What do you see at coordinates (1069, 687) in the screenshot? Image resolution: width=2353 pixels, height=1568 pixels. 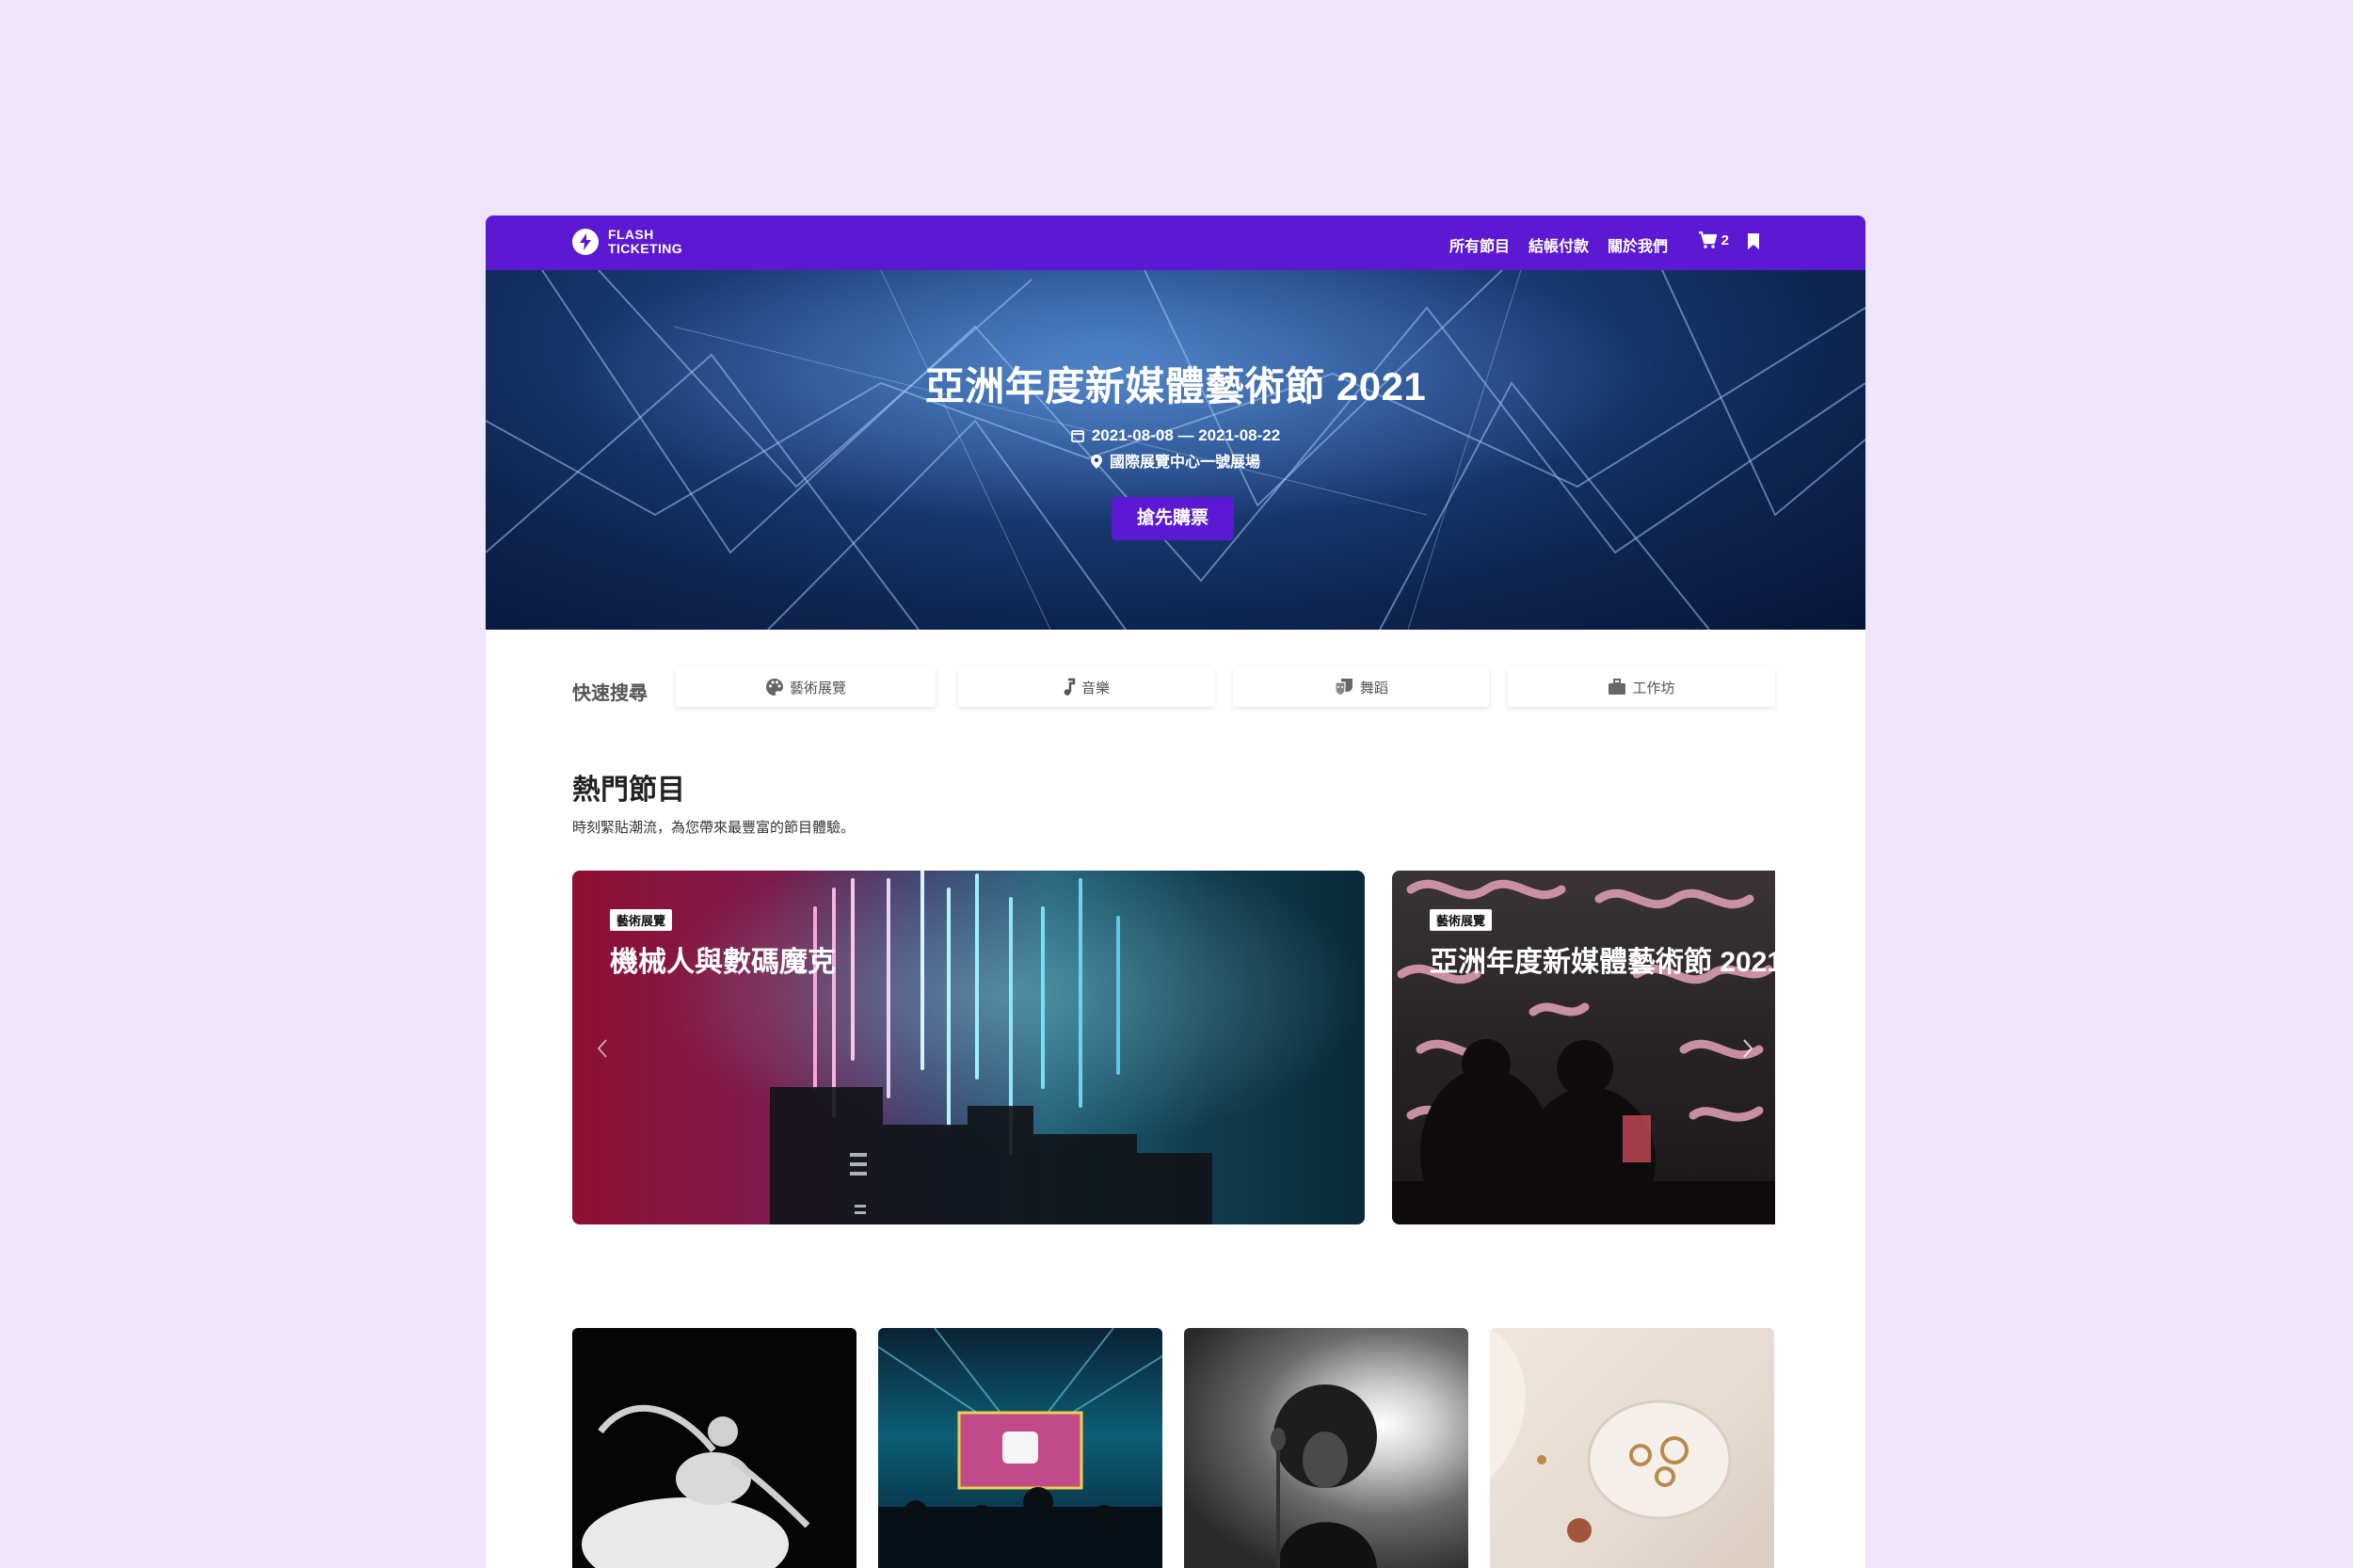 I see `music-note-icon` at bounding box center [1069, 687].